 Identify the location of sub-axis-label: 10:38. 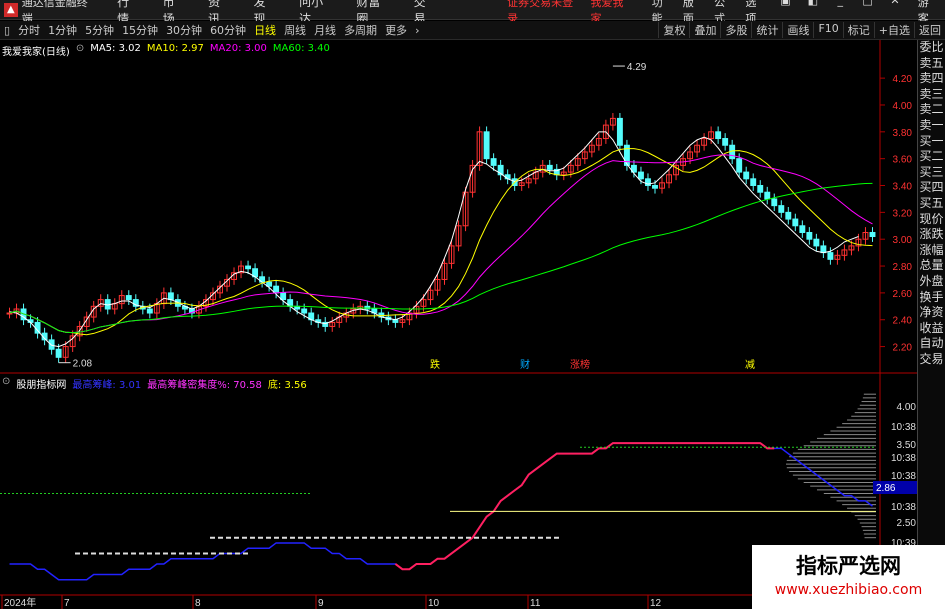
(903, 427).